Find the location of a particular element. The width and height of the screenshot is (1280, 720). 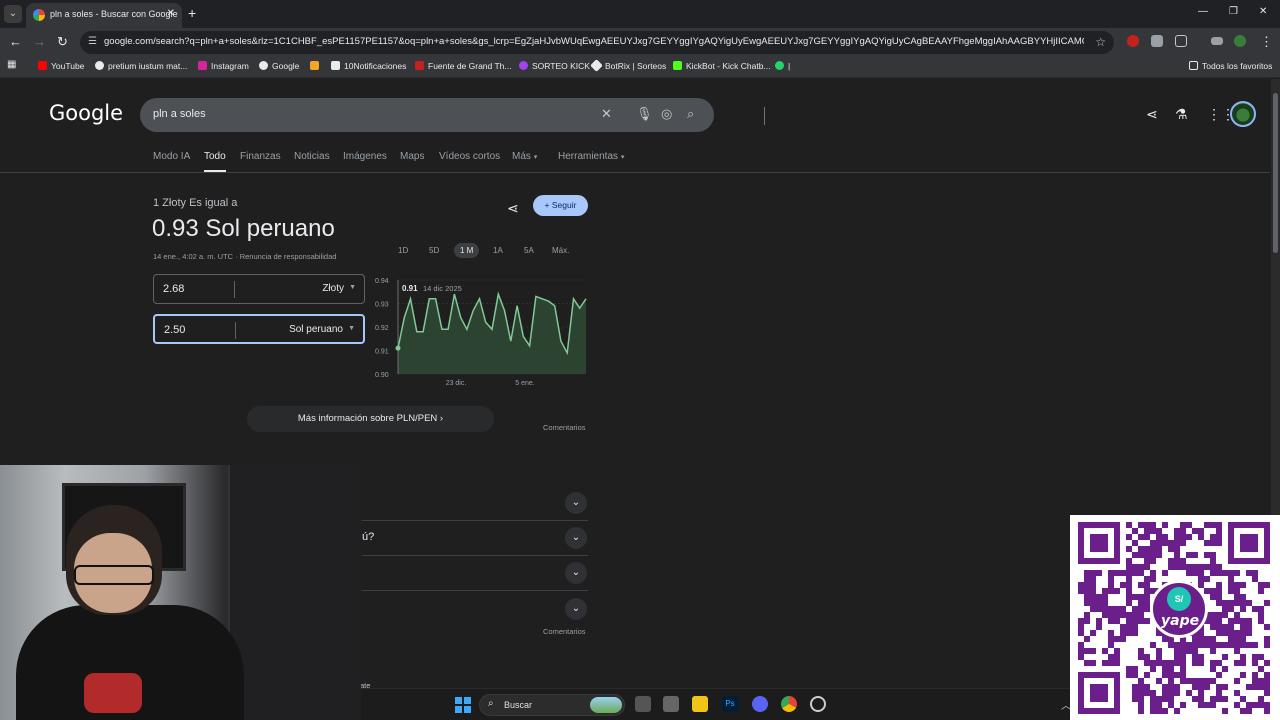

comments-link: Comentarios is located at coordinates (564, 427).